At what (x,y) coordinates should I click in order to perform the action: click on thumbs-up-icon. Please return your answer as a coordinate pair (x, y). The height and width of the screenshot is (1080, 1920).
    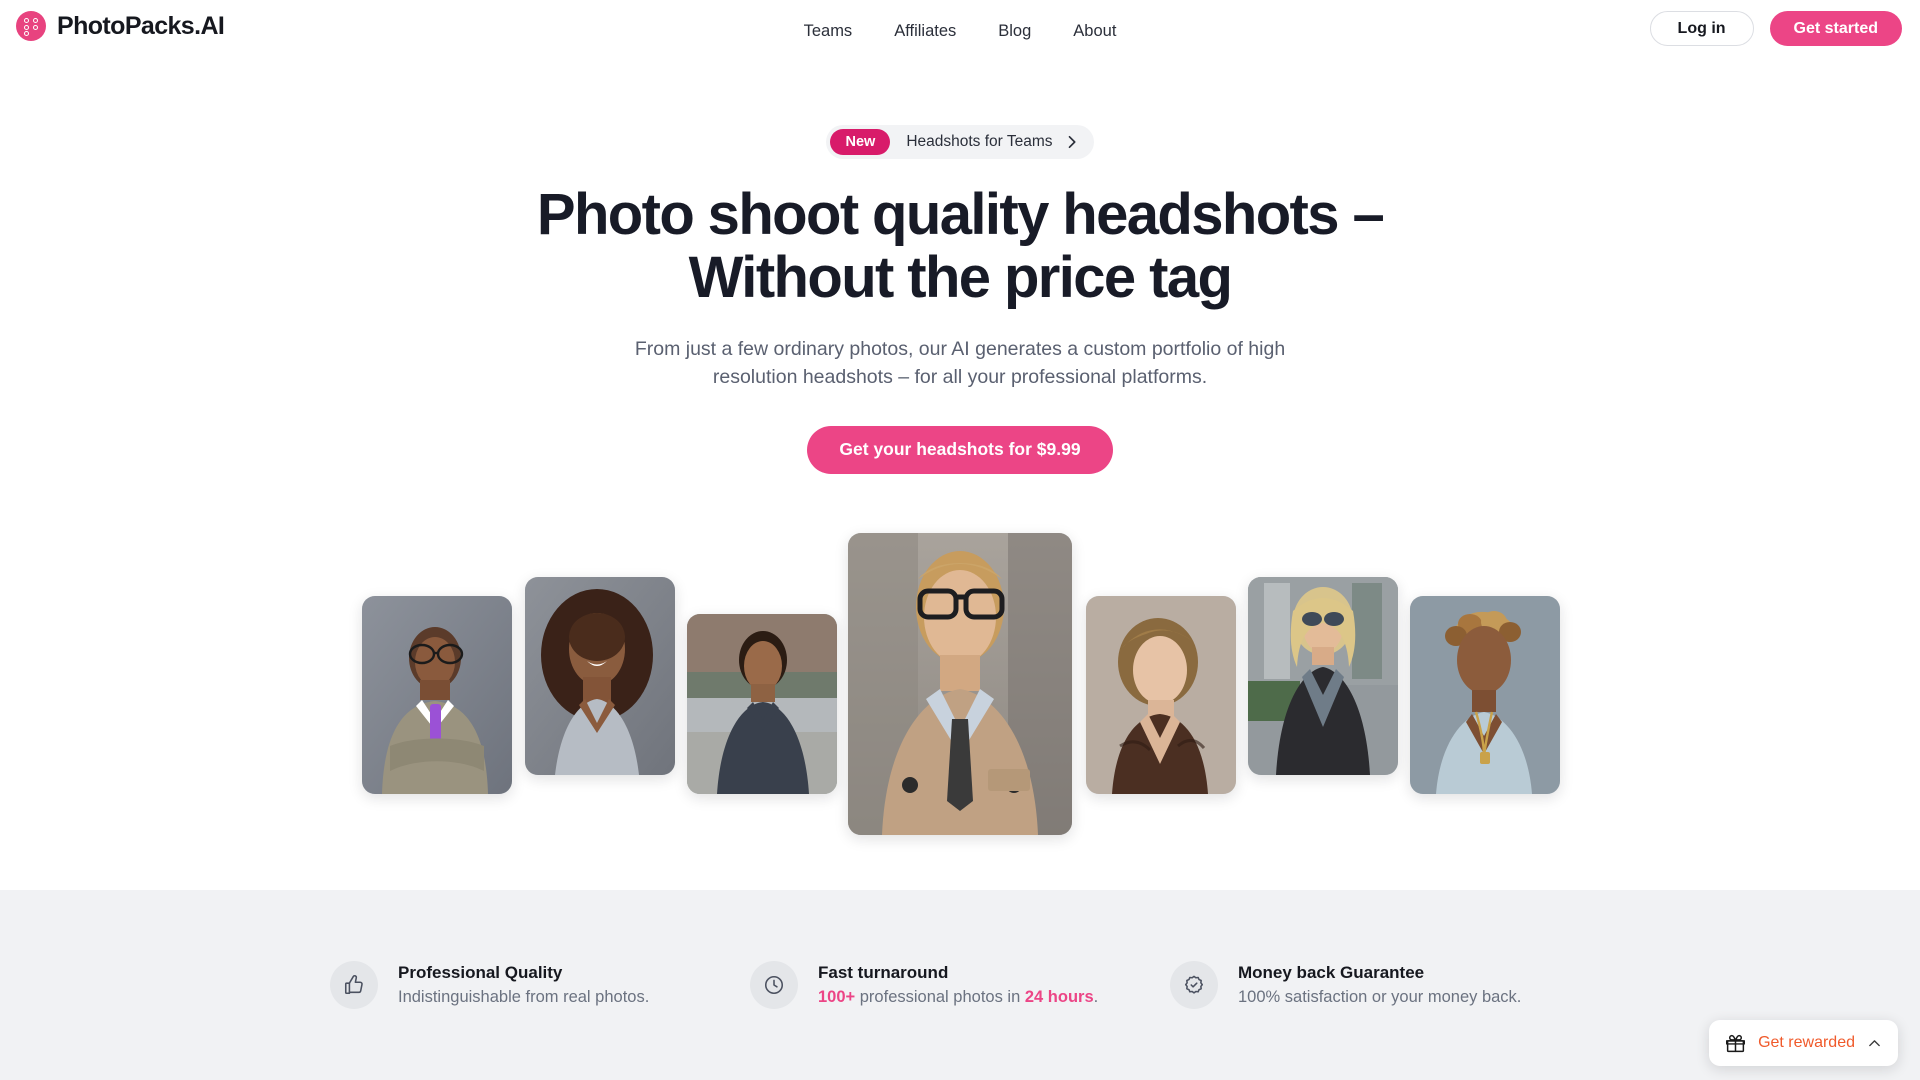
    Looking at the image, I should click on (354, 985).